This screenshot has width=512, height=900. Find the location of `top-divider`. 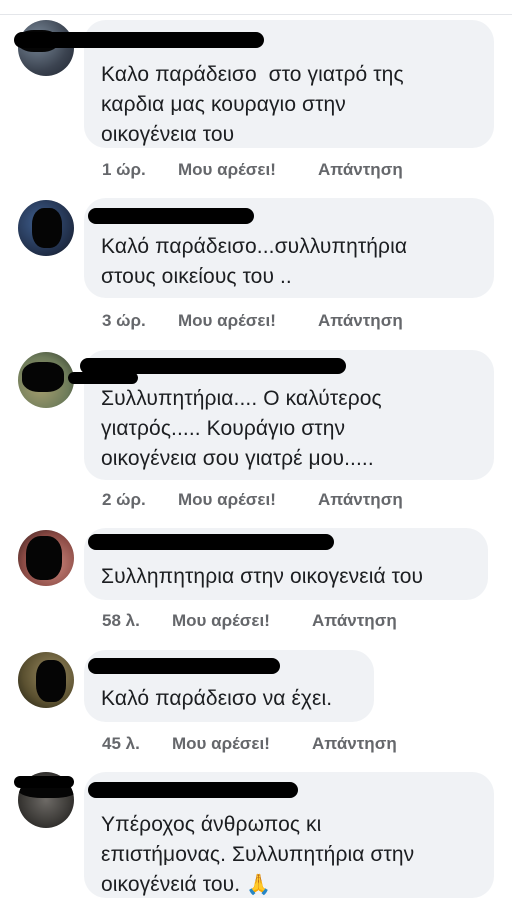

top-divider is located at coordinates (256, 7).